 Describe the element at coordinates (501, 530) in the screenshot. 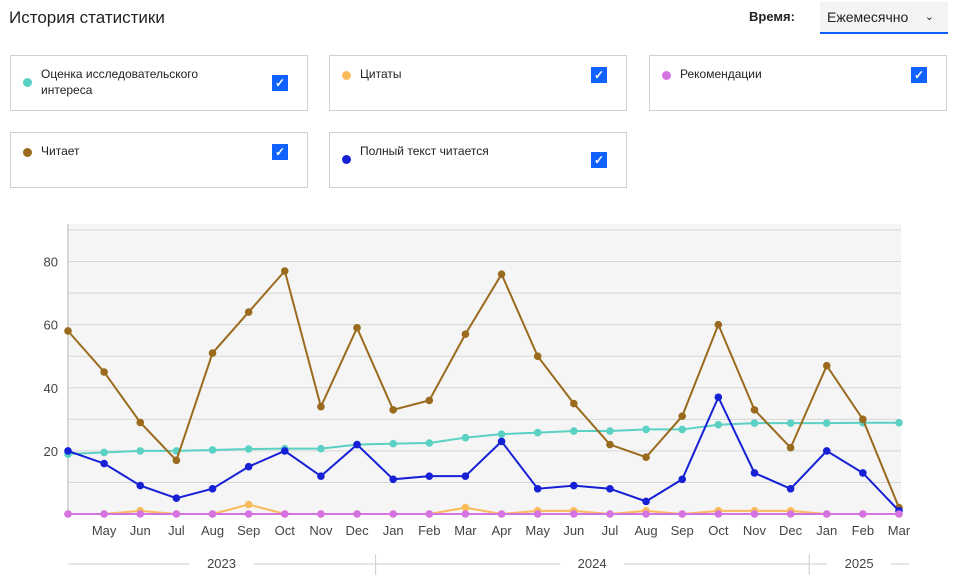

I see `x-tick-label: Apr` at that location.